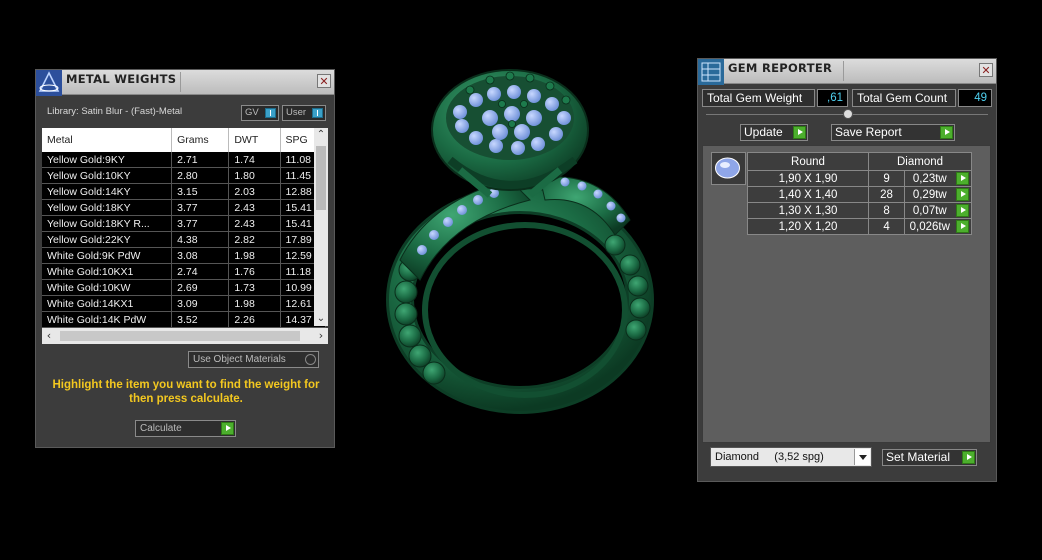 Image resolution: width=1042 pixels, height=560 pixels. What do you see at coordinates (321, 135) in the screenshot?
I see `scroll-up-icon: ⌃` at bounding box center [321, 135].